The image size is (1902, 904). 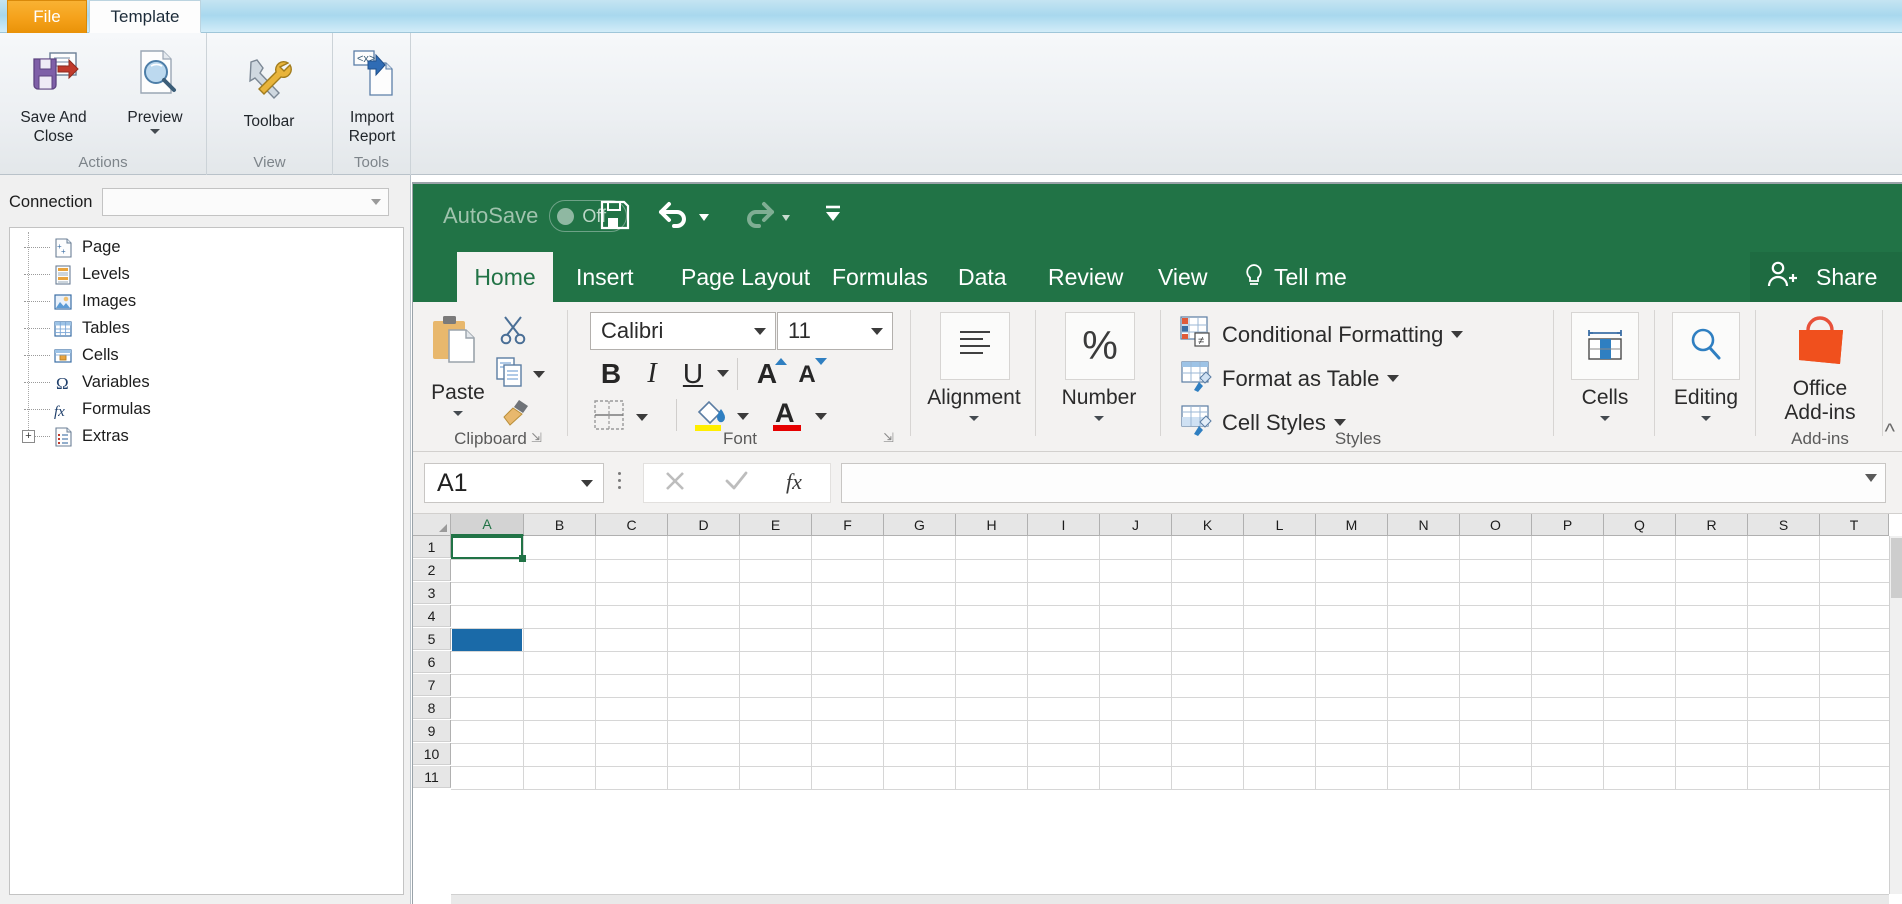 What do you see at coordinates (560, 525) in the screenshot?
I see `column-header-B: B` at bounding box center [560, 525].